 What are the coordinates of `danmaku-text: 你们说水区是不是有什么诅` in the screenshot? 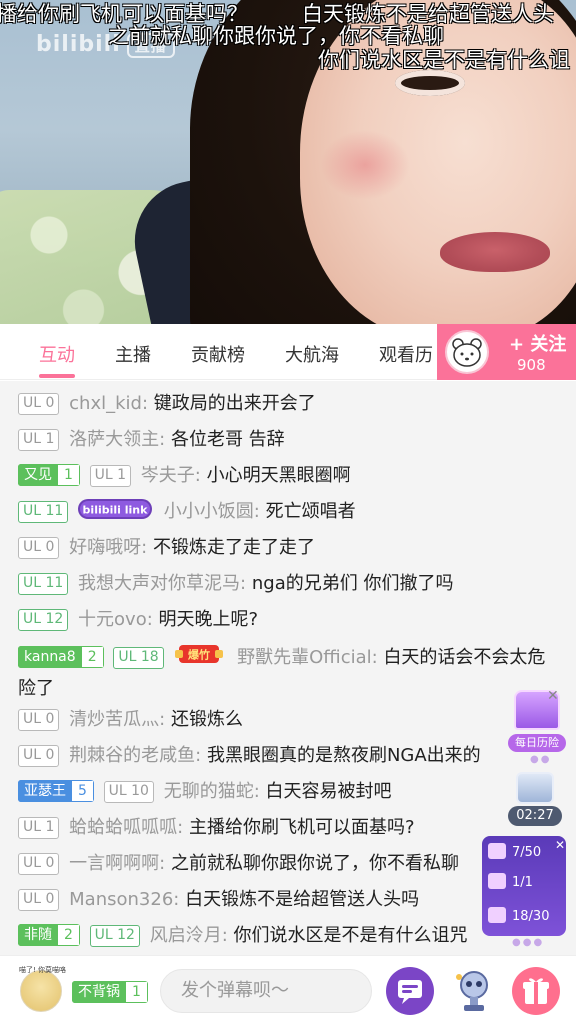 It's located at (444, 60).